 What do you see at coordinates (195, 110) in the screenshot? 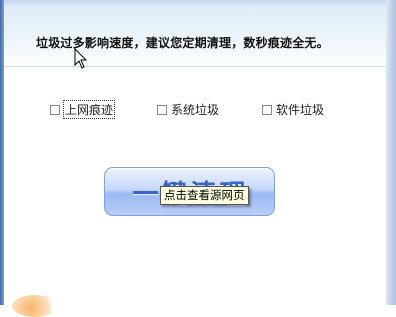
I see `system-junk-label: 系统垃圾` at bounding box center [195, 110].